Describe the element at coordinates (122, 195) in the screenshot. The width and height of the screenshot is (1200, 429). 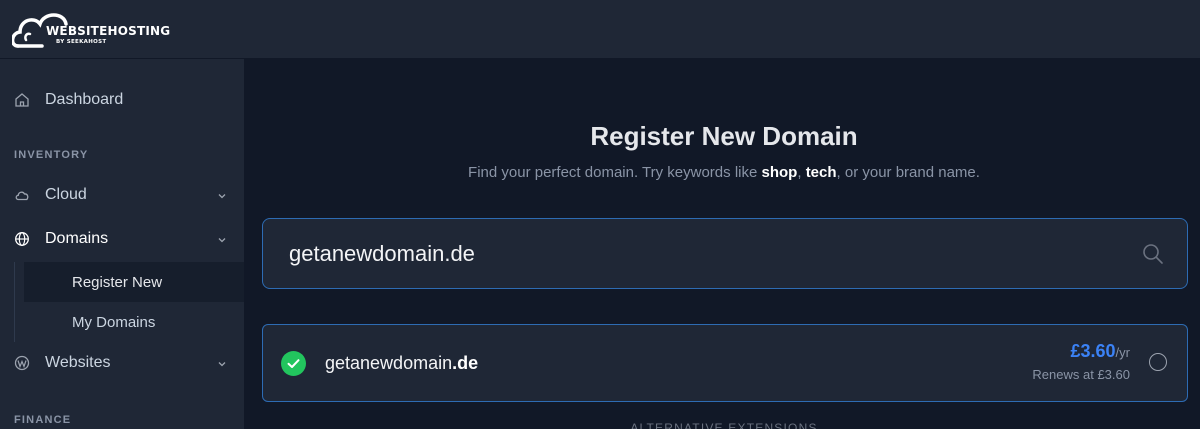
I see `sidebar-item-cloud: Cloud` at that location.